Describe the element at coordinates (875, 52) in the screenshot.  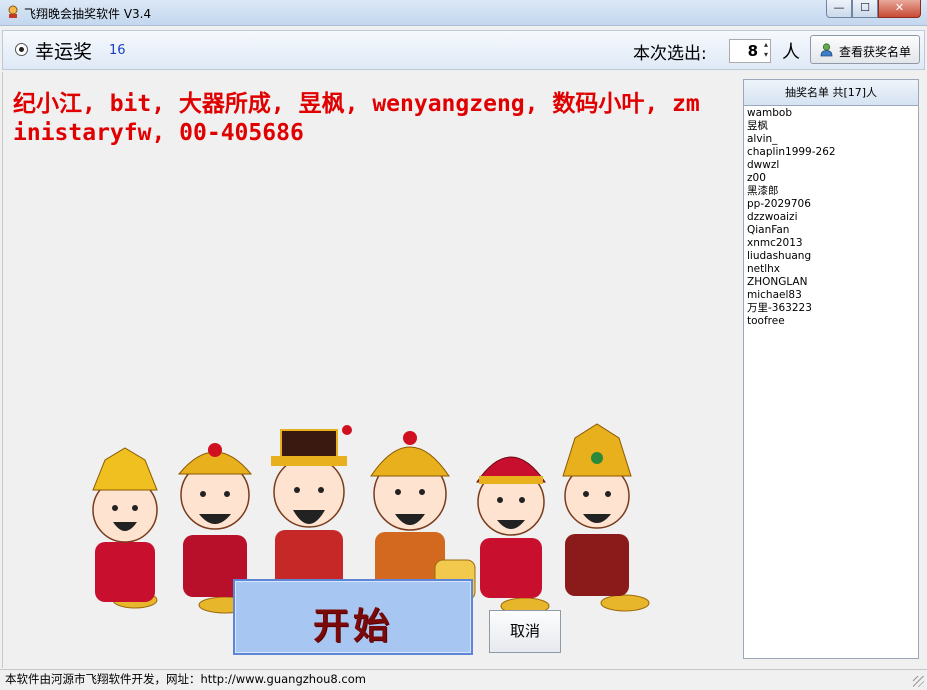
I see `view-winners-label: 查看获奖名单` at that location.